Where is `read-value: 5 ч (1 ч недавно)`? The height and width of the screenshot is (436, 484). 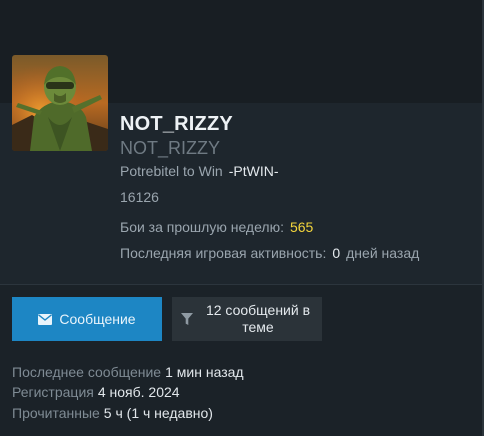 read-value: 5 ч (1 ч недавно) is located at coordinates (158, 413).